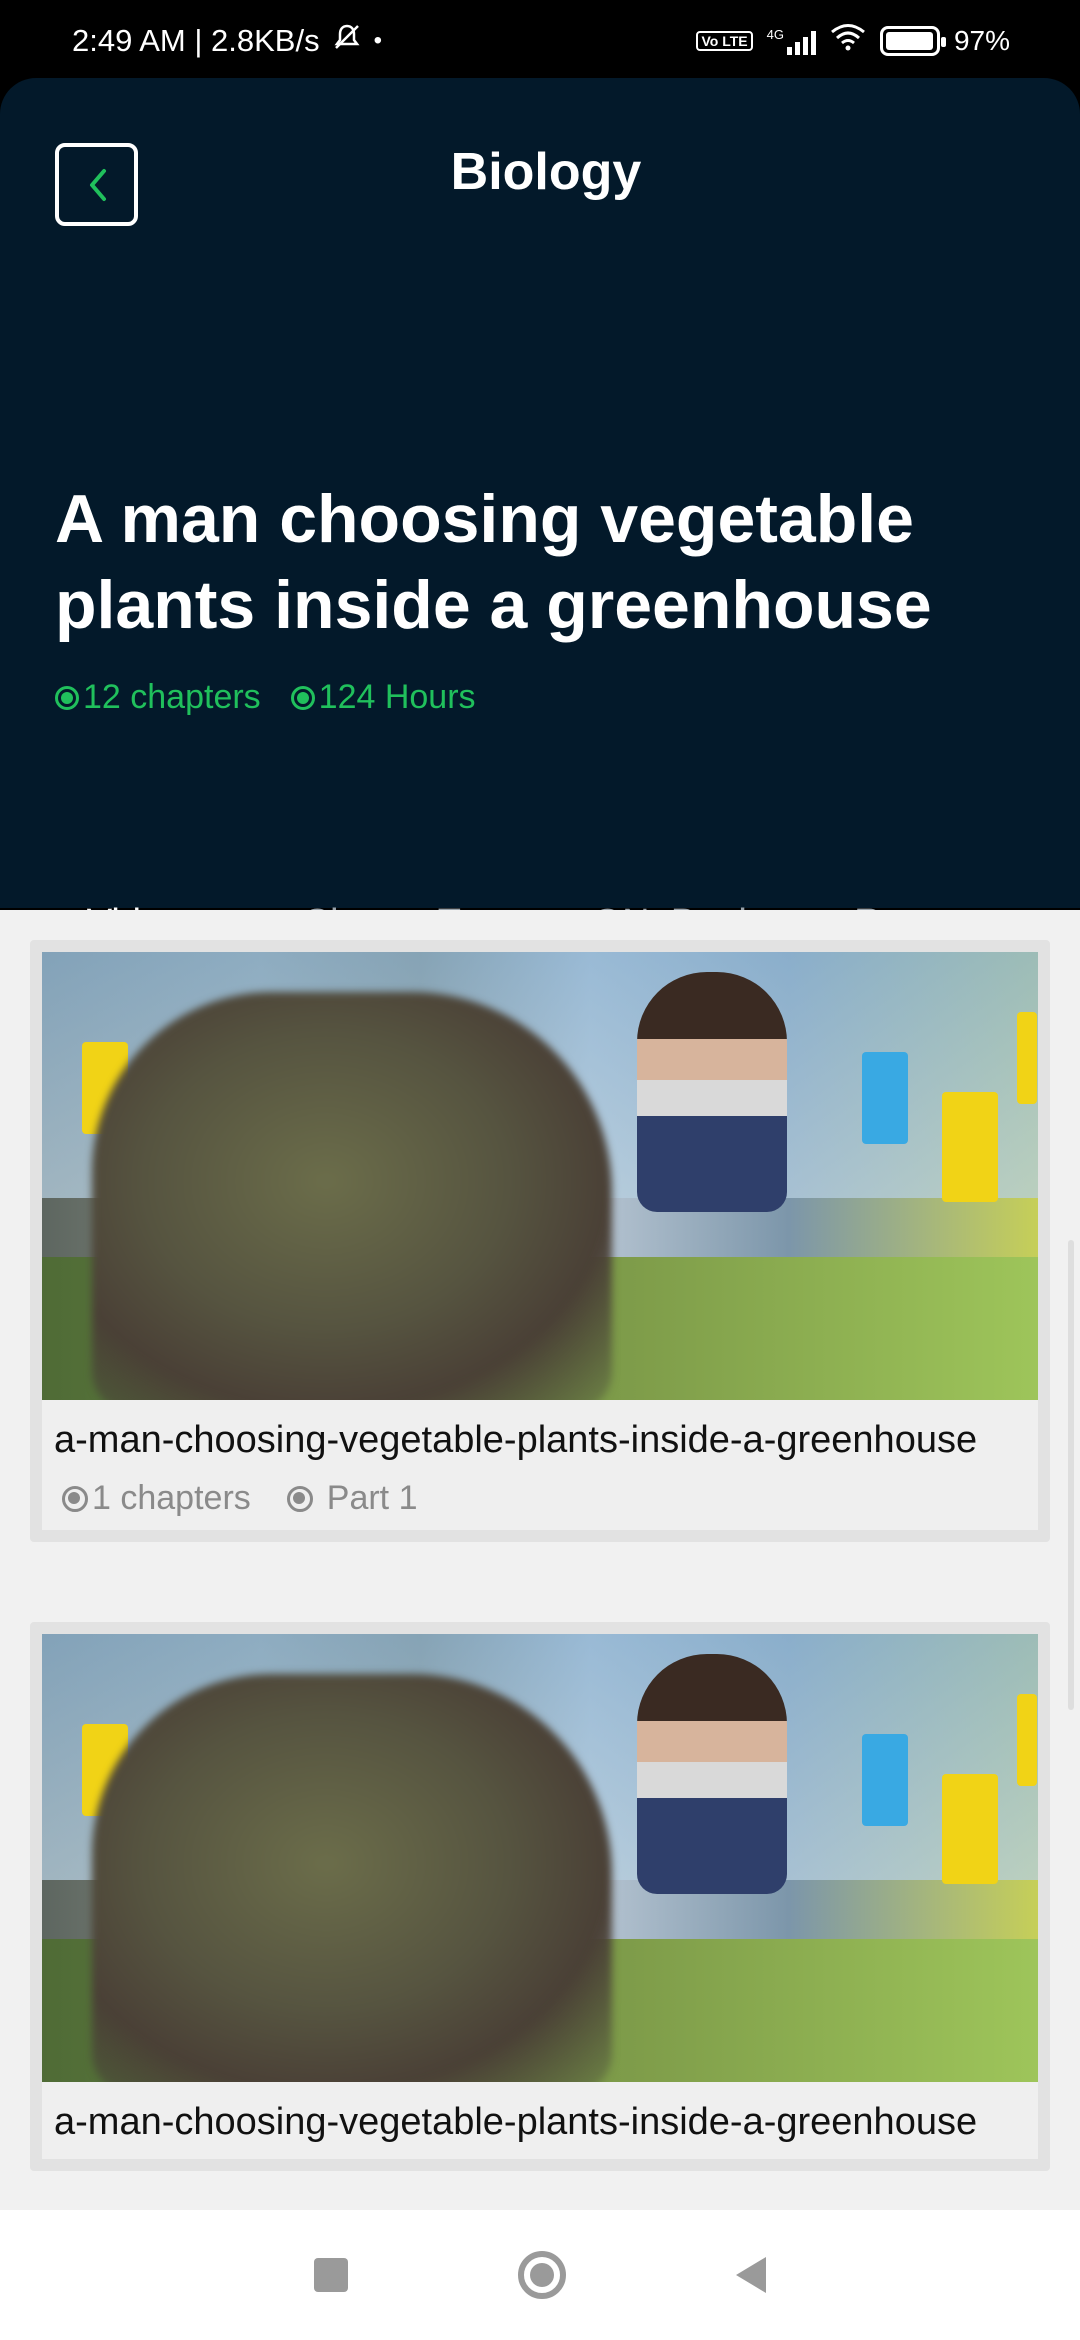 The width and height of the screenshot is (1080, 2340). I want to click on hours-label: 124 Hours, so click(397, 697).